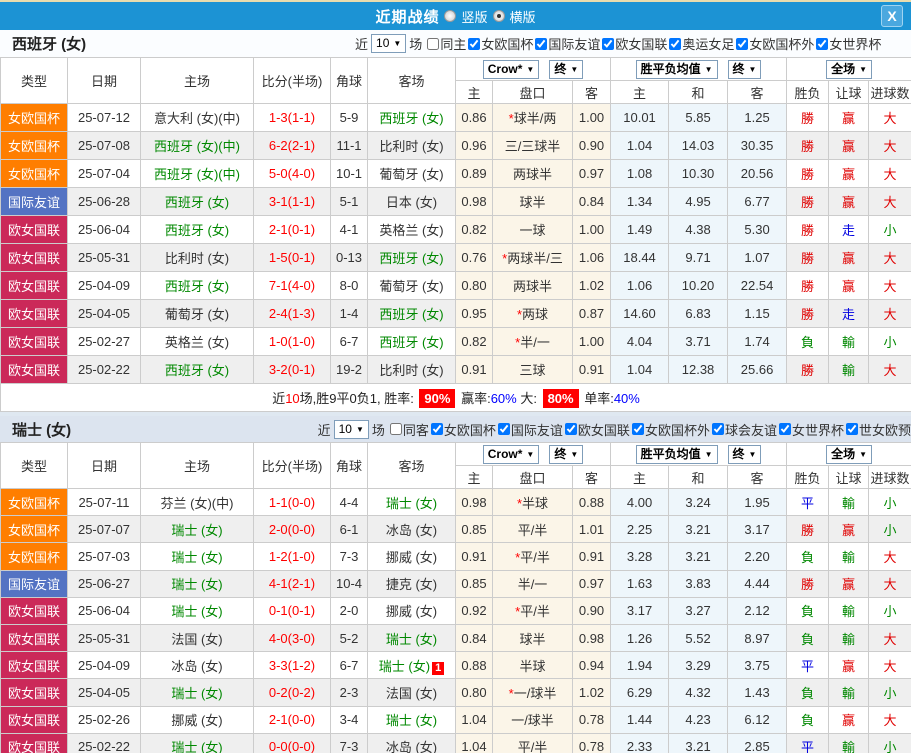 Image resolution: width=911 pixels, height=753 pixels. What do you see at coordinates (279, 398) in the screenshot?
I see `summary-segment: 近` at bounding box center [279, 398].